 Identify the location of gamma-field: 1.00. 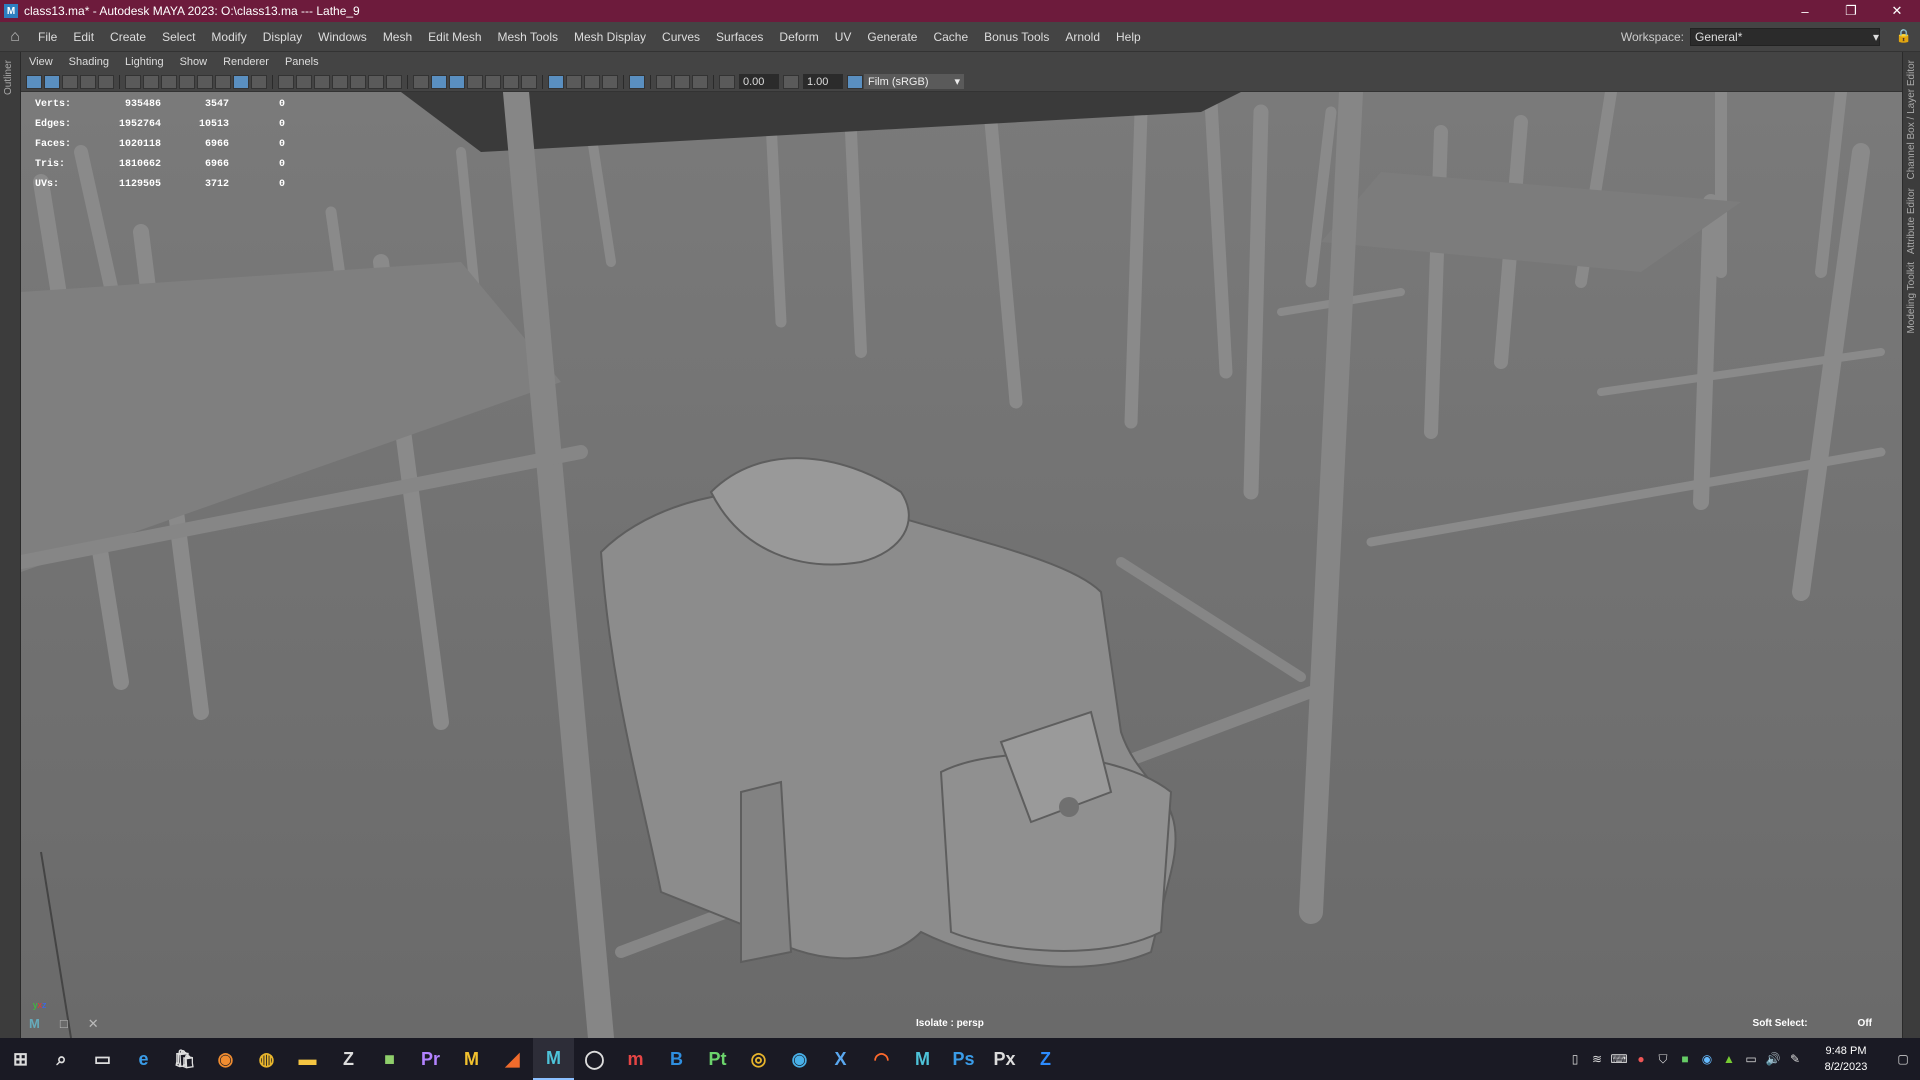
(823, 81).